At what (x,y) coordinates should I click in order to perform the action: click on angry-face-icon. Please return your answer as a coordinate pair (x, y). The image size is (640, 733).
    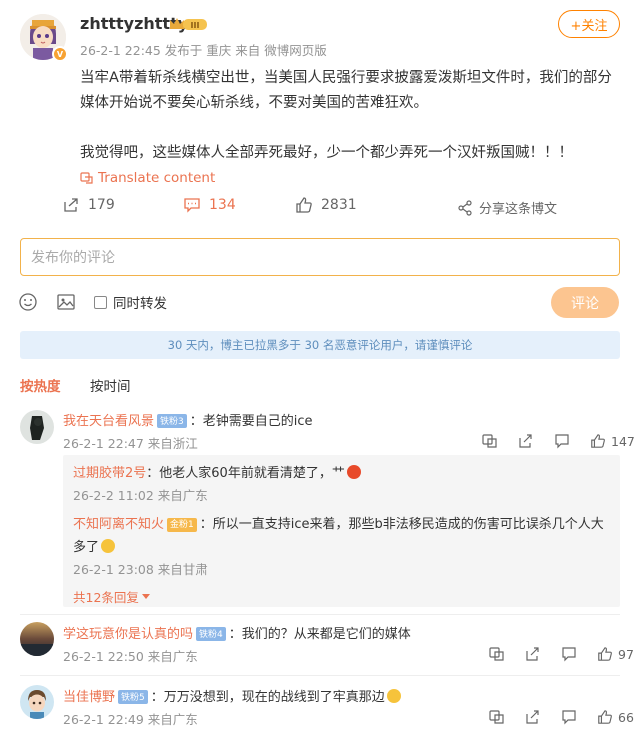
    Looking at the image, I should click on (353, 472).